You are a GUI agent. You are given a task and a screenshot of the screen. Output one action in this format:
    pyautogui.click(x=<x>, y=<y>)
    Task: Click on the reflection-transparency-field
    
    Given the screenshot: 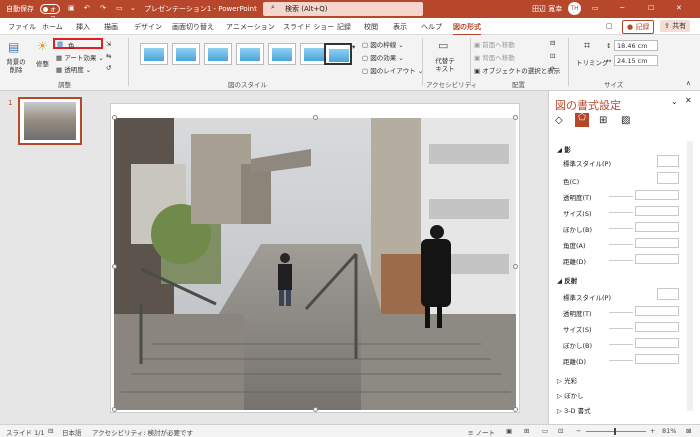 What is the action you would take?
    pyautogui.click(x=657, y=311)
    